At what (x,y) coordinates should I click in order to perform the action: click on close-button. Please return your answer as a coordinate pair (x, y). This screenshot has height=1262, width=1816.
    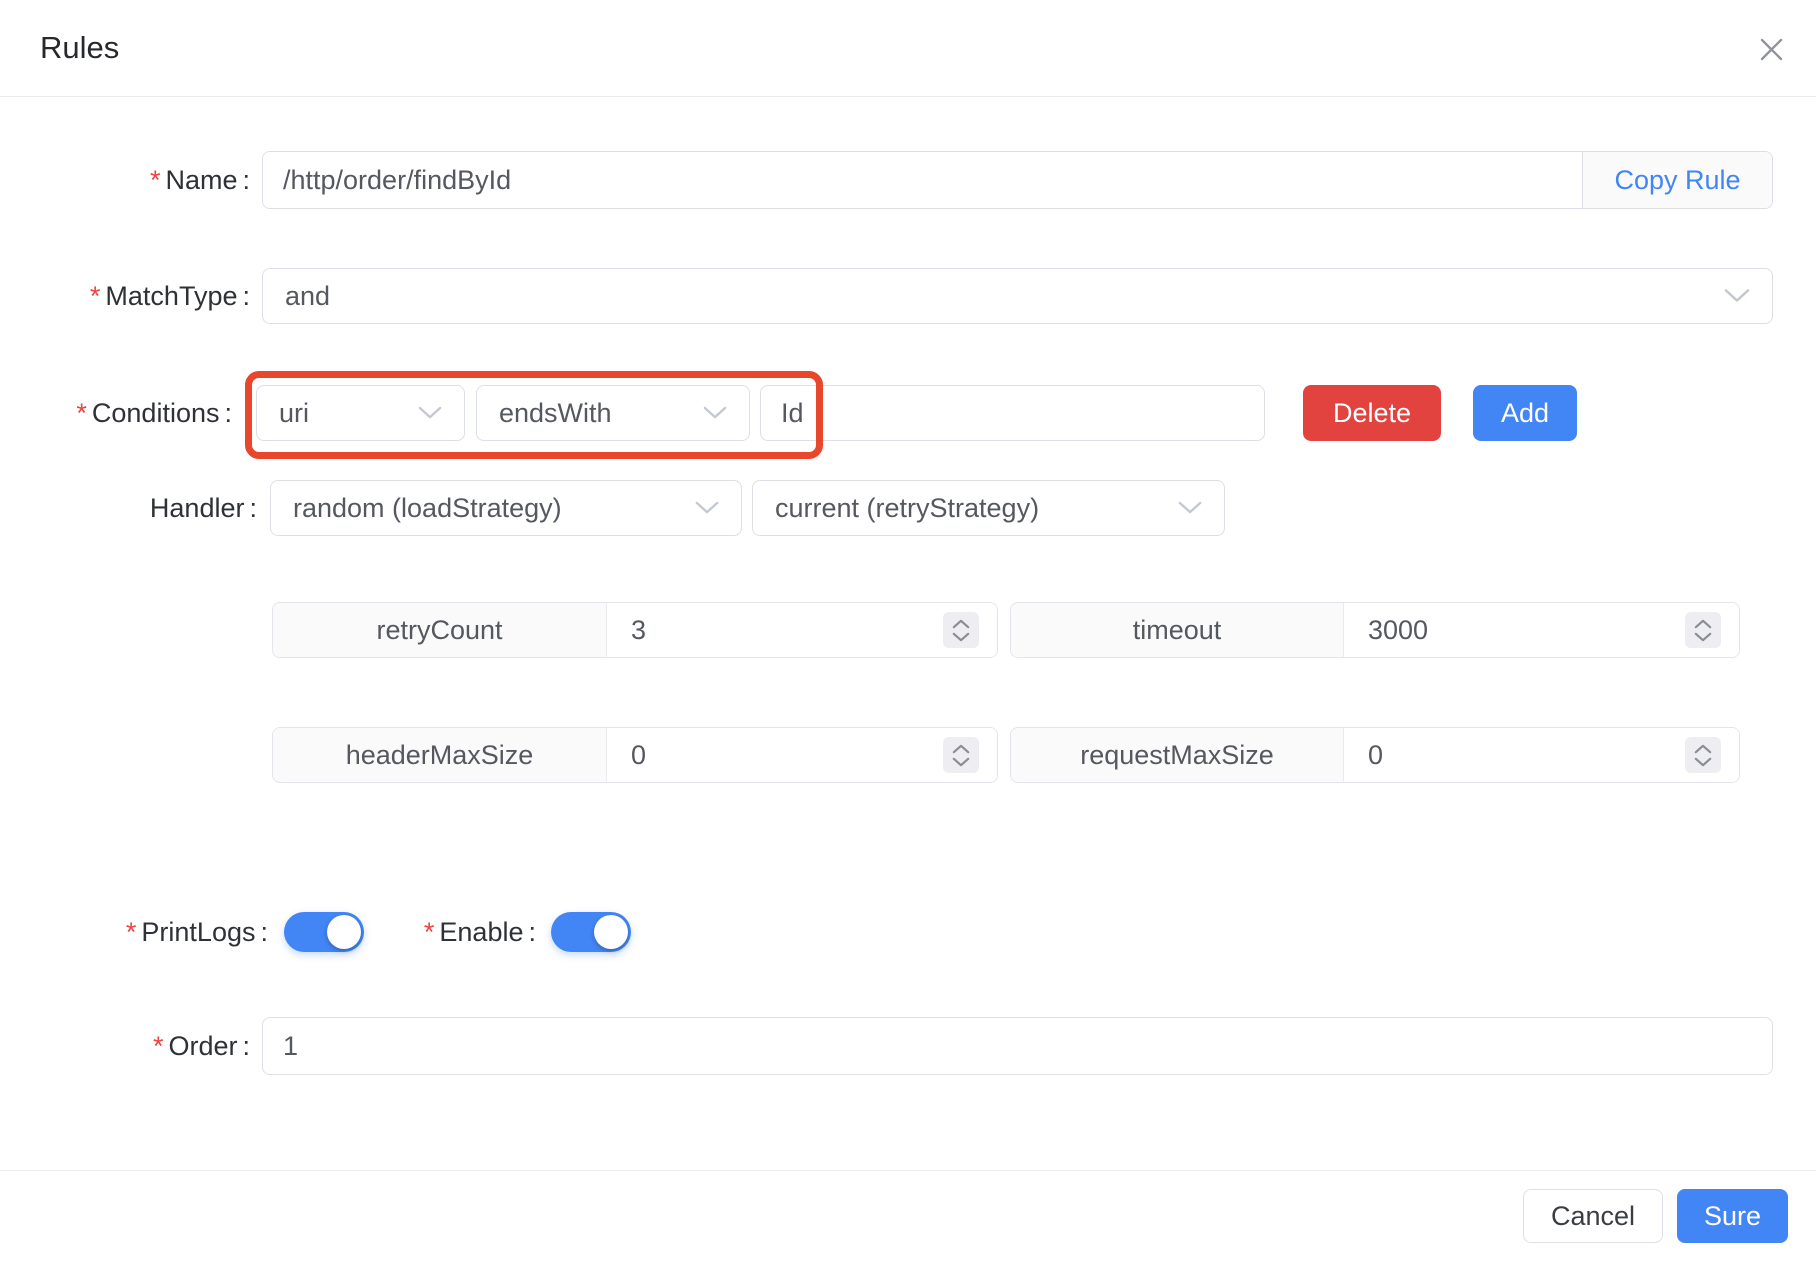
    Looking at the image, I should click on (1771, 49).